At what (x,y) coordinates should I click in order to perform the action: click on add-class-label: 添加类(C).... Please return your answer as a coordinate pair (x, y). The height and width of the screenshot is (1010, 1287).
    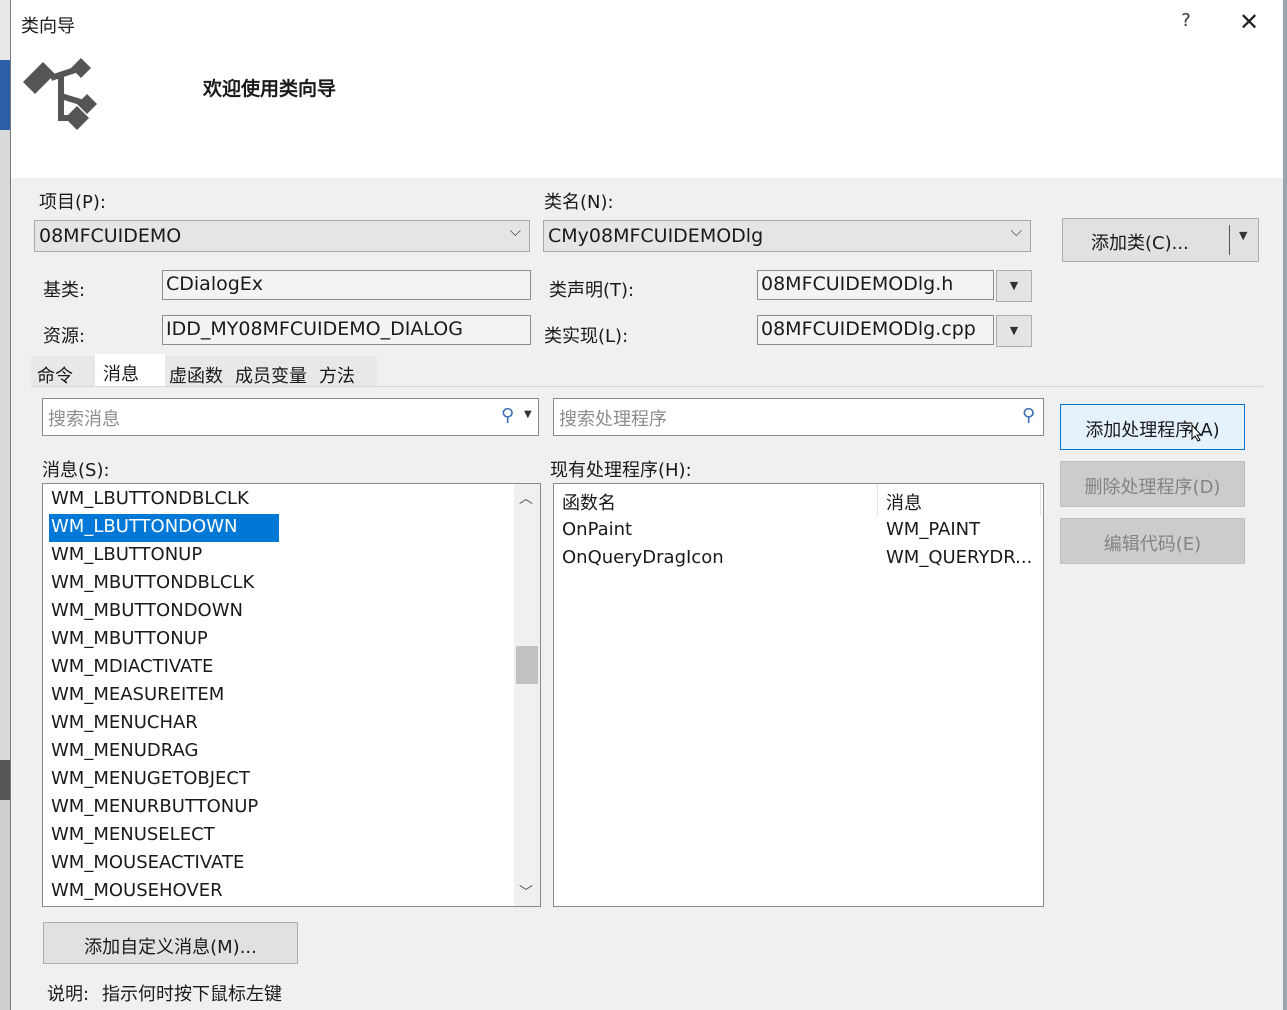
    Looking at the image, I should click on (1140, 243).